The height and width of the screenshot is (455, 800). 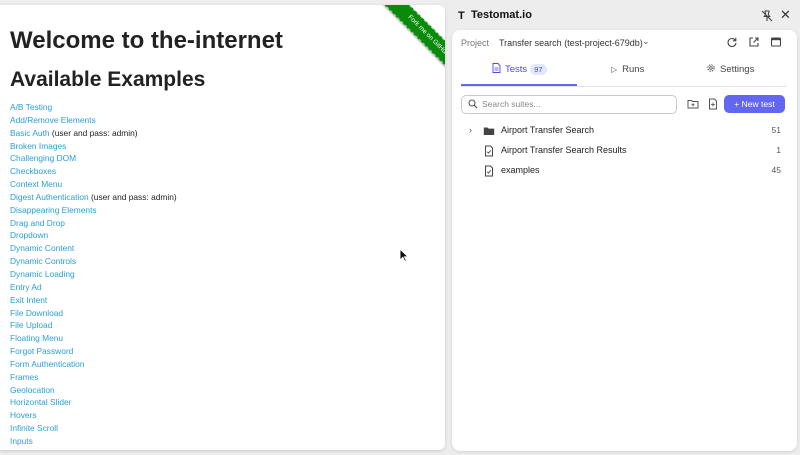 What do you see at coordinates (626, 15) in the screenshot?
I see `extension-header: T Testomat.io ✕` at bounding box center [626, 15].